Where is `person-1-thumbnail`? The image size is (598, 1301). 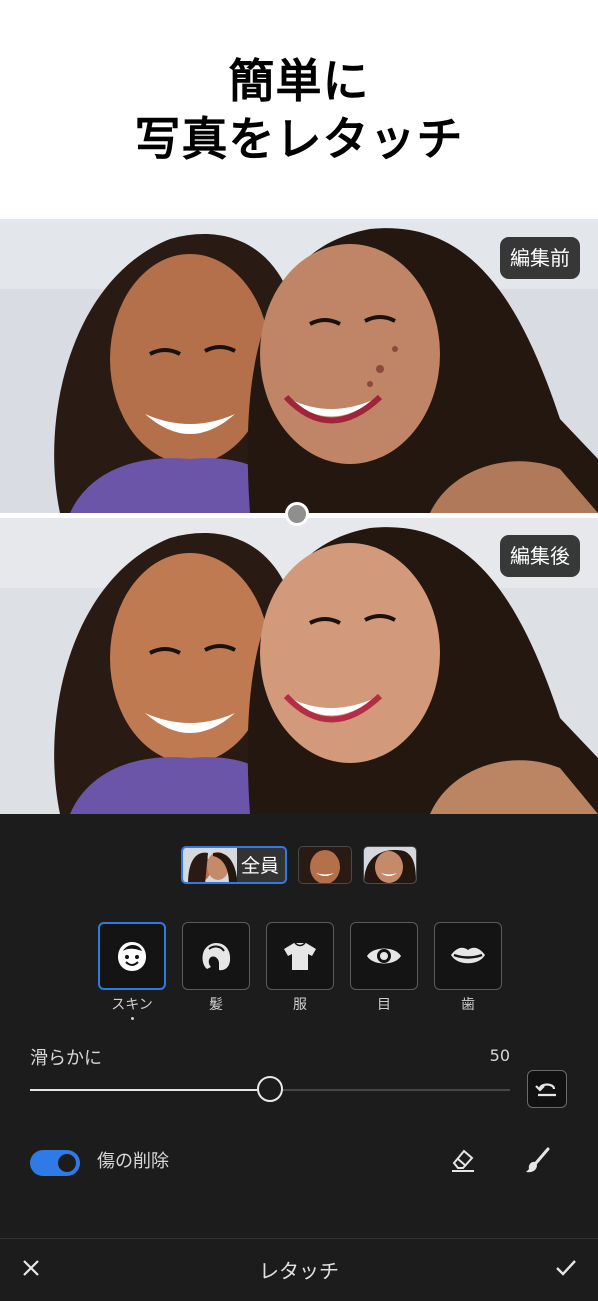
person-1-thumbnail is located at coordinates (325, 865).